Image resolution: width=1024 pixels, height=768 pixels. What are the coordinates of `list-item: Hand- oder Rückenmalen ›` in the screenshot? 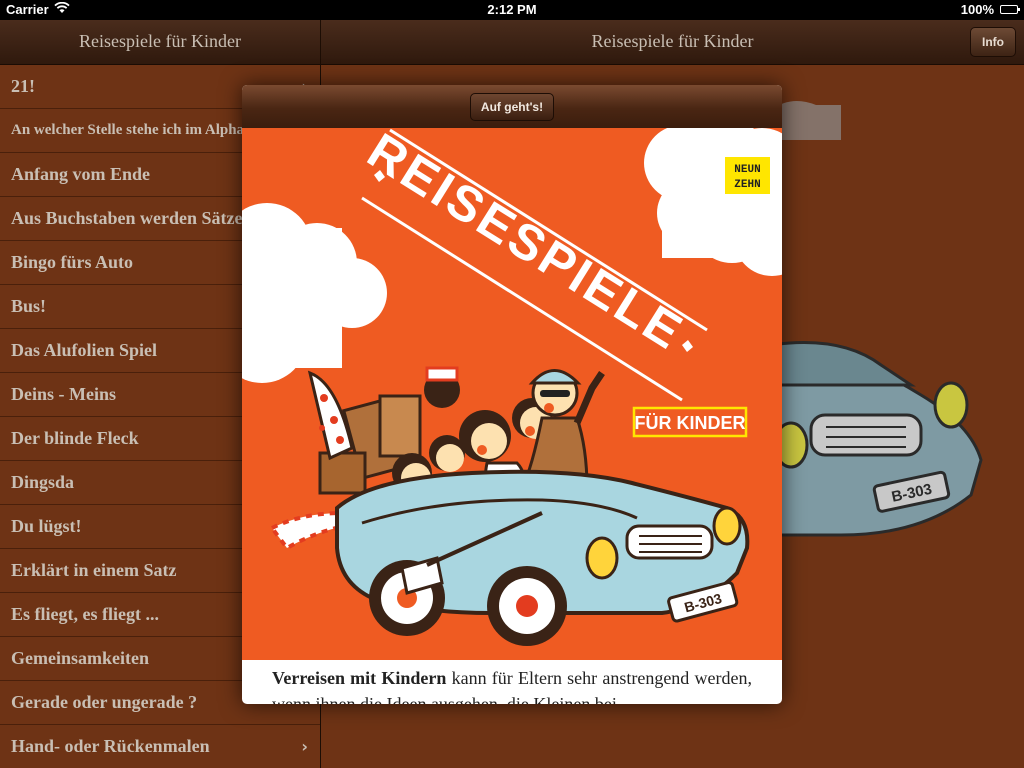 It's located at (160, 746).